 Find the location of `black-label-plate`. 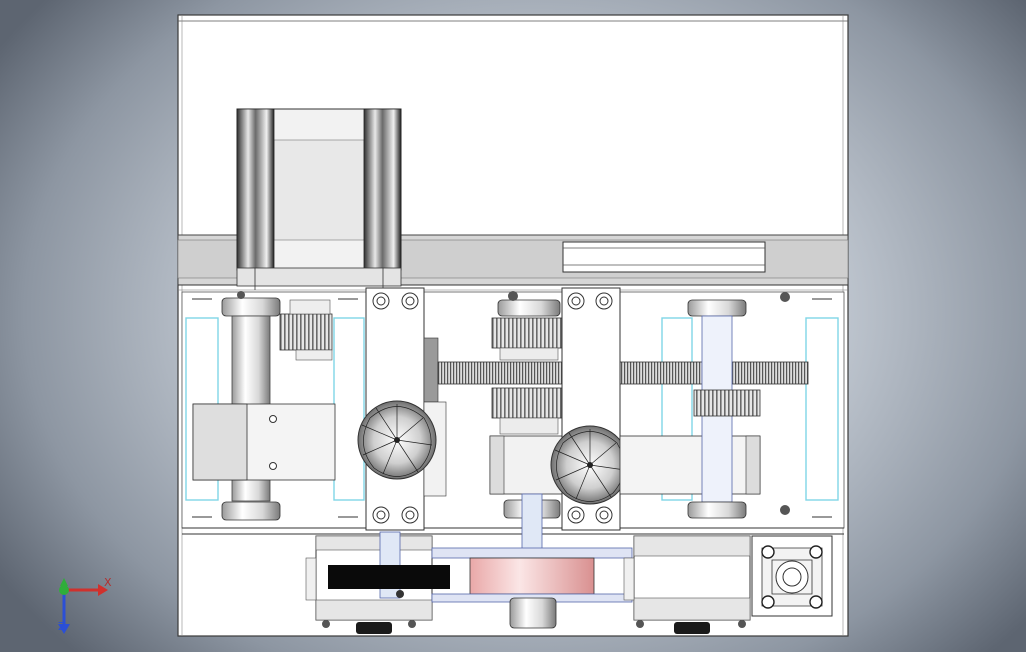

black-label-plate is located at coordinates (389, 577).